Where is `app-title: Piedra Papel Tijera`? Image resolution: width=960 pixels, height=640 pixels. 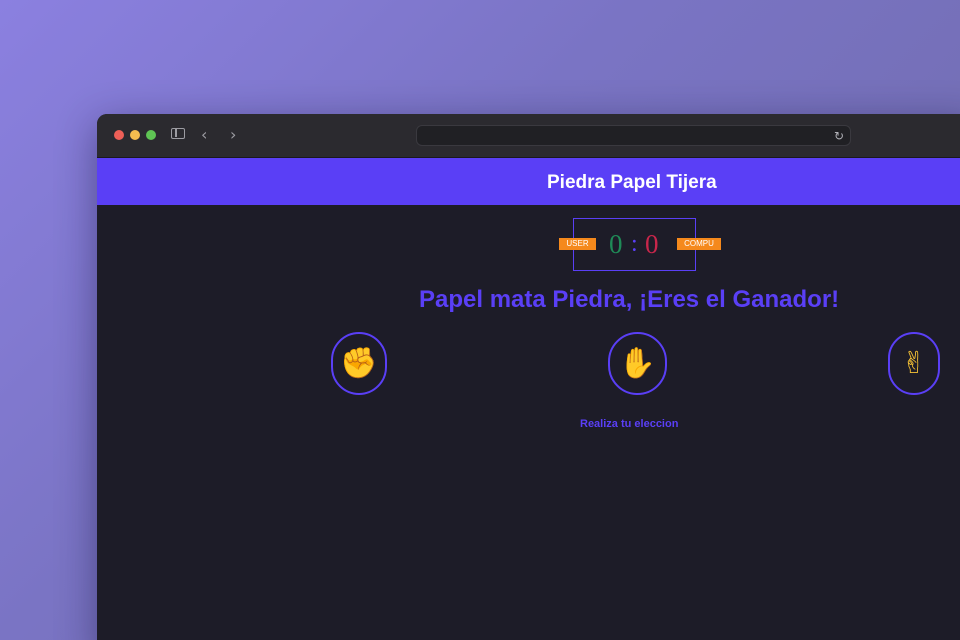 app-title: Piedra Papel Tijera is located at coordinates (632, 182).